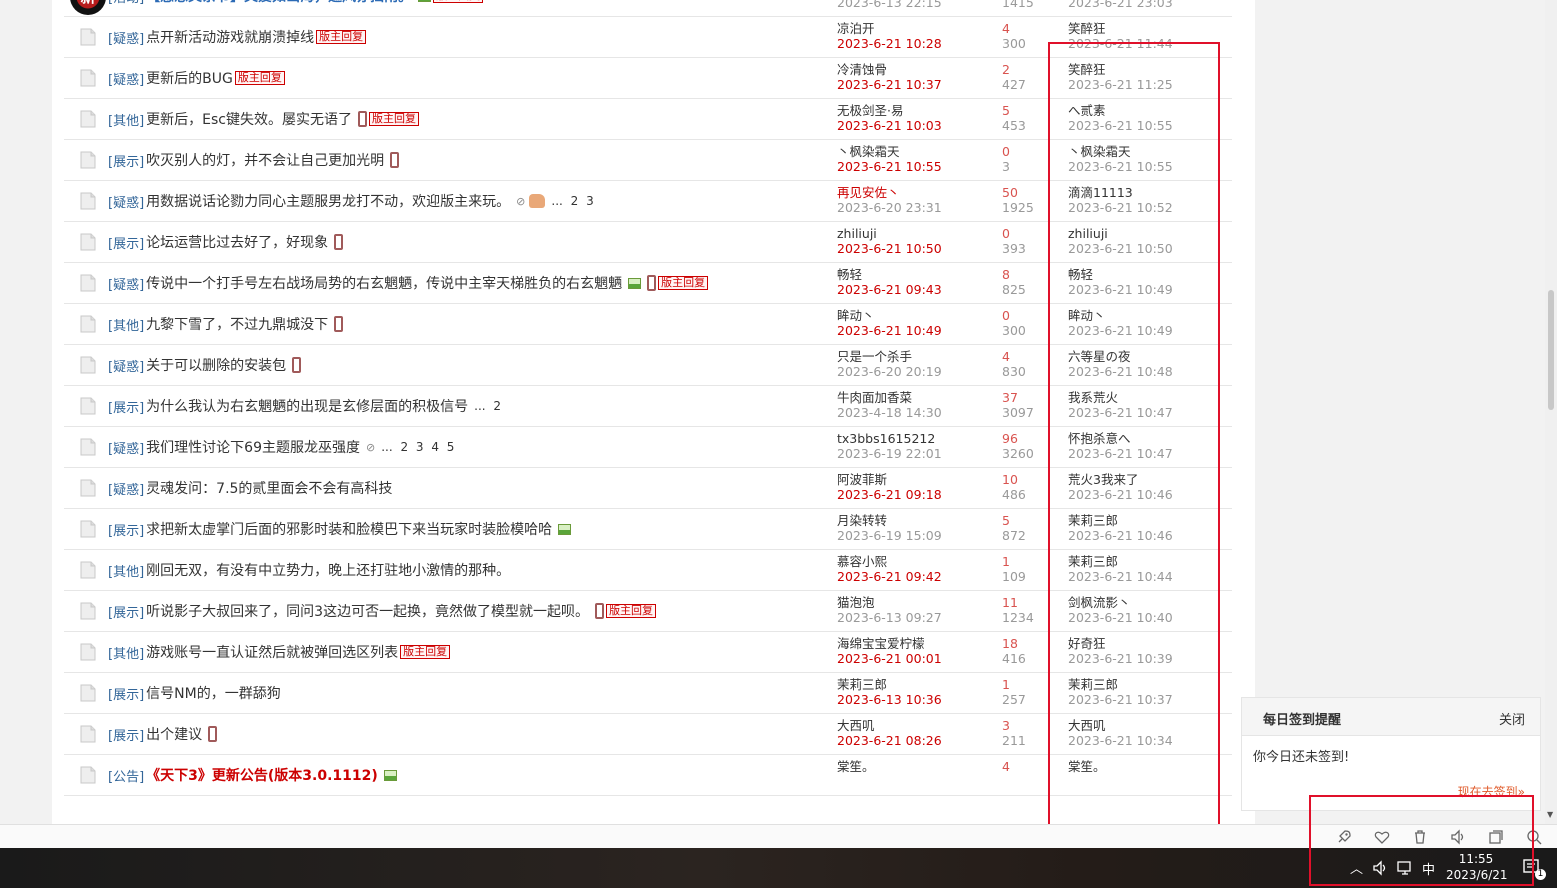 The height and width of the screenshot is (888, 1557). What do you see at coordinates (889, 315) in the screenshot?
I see `author-name-link: 眸动丶` at bounding box center [889, 315].